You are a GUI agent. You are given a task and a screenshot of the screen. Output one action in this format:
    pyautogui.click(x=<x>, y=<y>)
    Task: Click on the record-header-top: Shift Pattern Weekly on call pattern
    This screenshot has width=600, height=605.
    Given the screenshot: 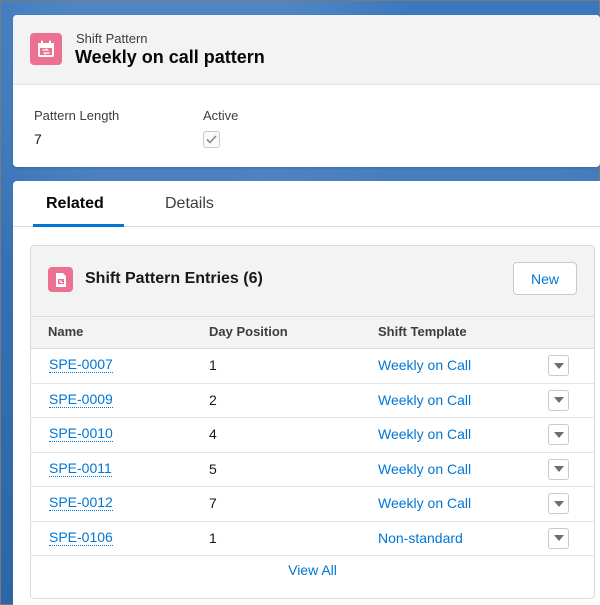 What is the action you would take?
    pyautogui.click(x=306, y=50)
    